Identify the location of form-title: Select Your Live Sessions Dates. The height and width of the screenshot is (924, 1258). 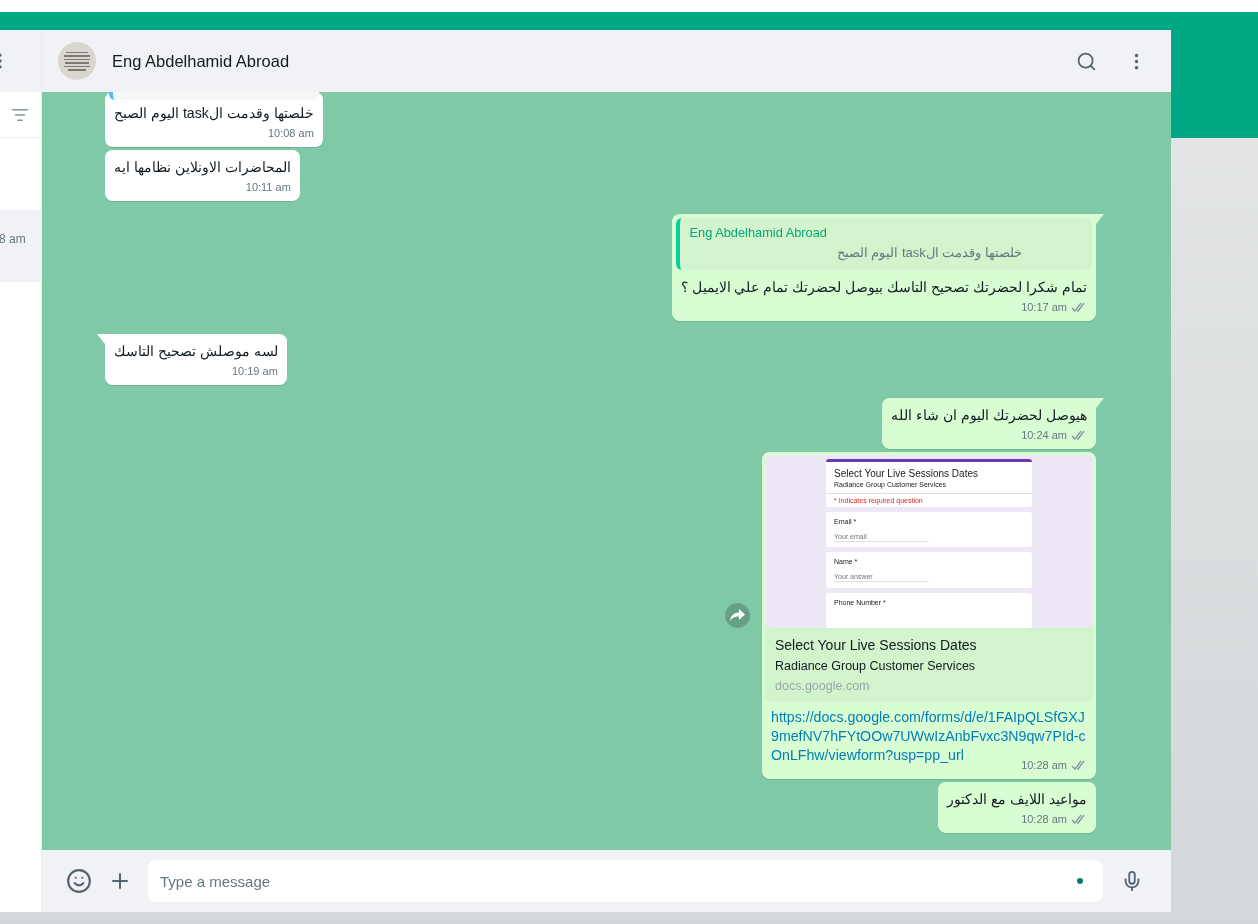
(906, 473).